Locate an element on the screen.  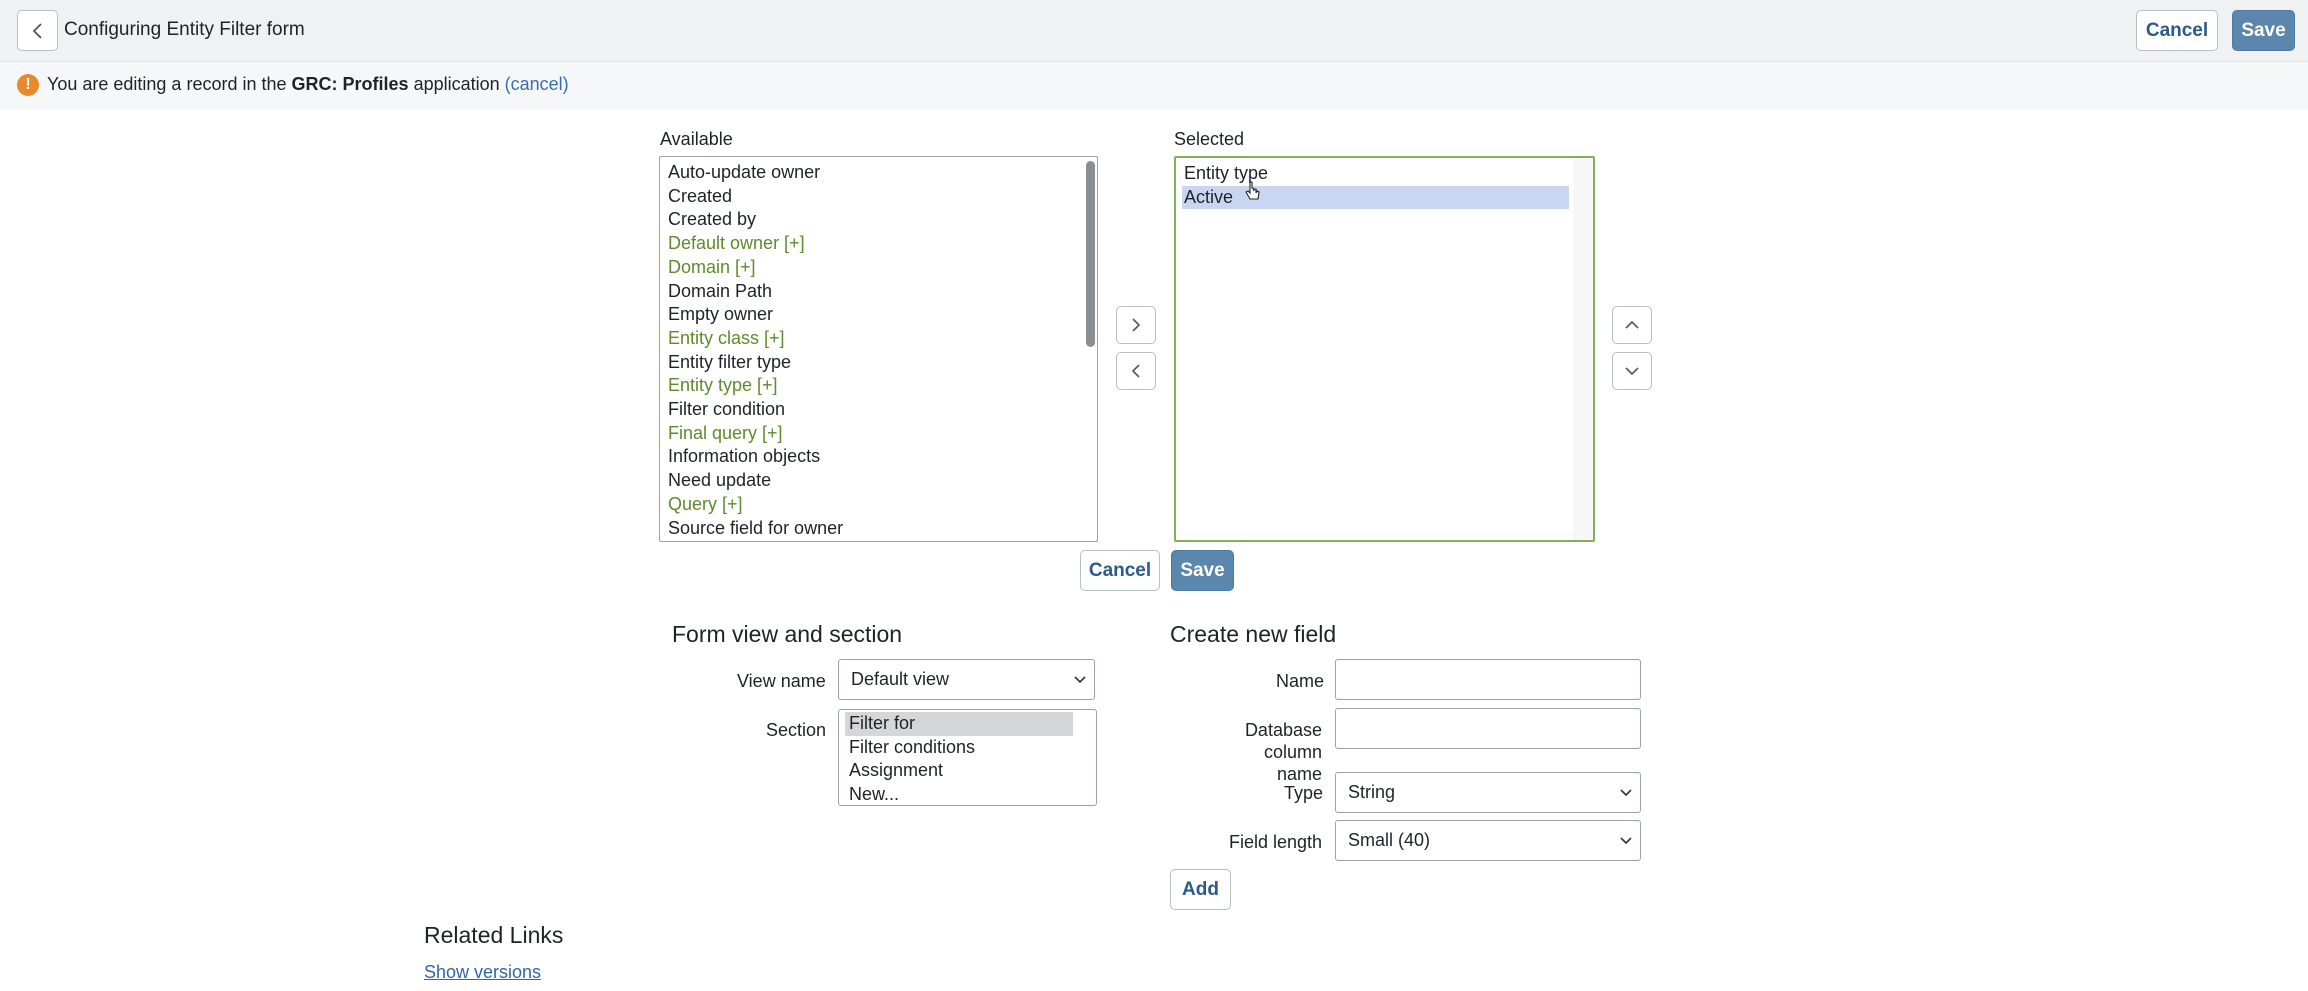
db-column-label-line2: name is located at coordinates (1299, 774).